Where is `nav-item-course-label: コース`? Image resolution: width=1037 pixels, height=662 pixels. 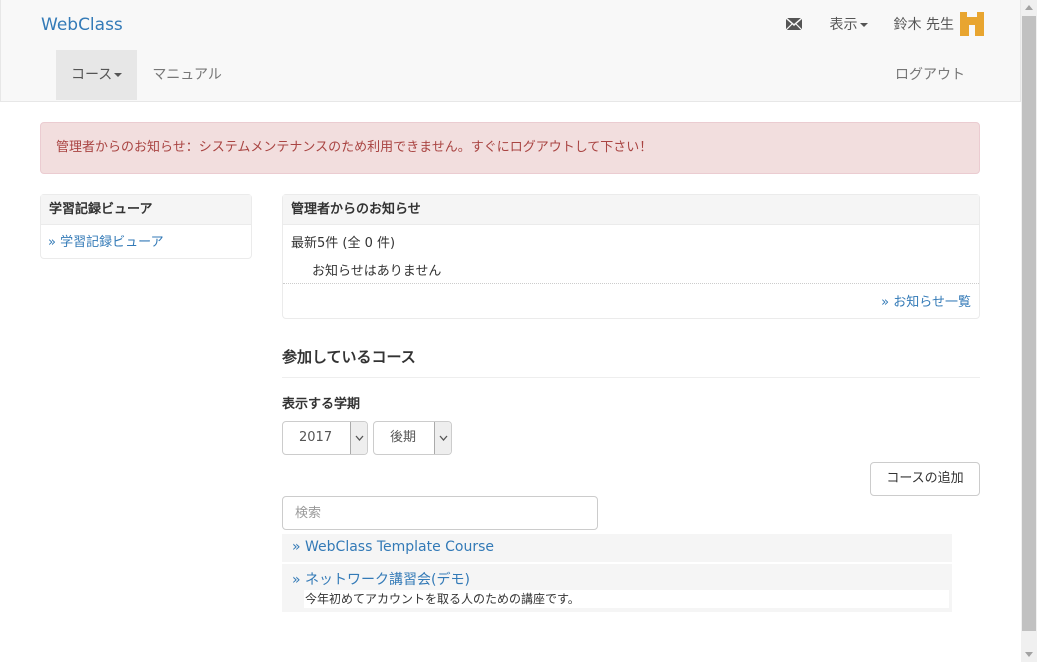 nav-item-course-label: コース is located at coordinates (92, 75).